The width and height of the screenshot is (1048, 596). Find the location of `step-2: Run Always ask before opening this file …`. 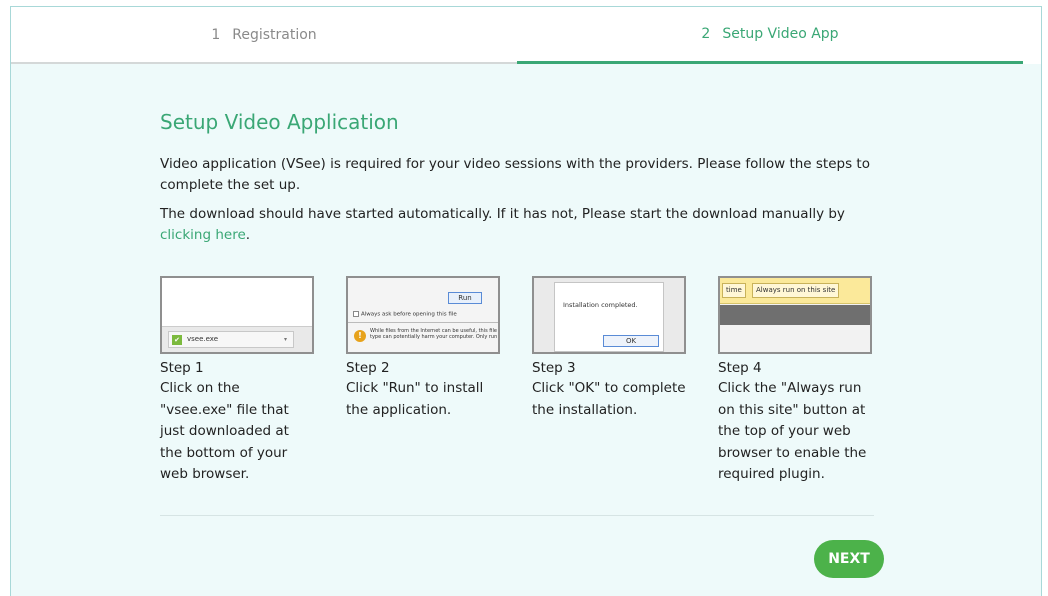

step-2: Run Always ask before opening this file … is located at coordinates (423, 381).